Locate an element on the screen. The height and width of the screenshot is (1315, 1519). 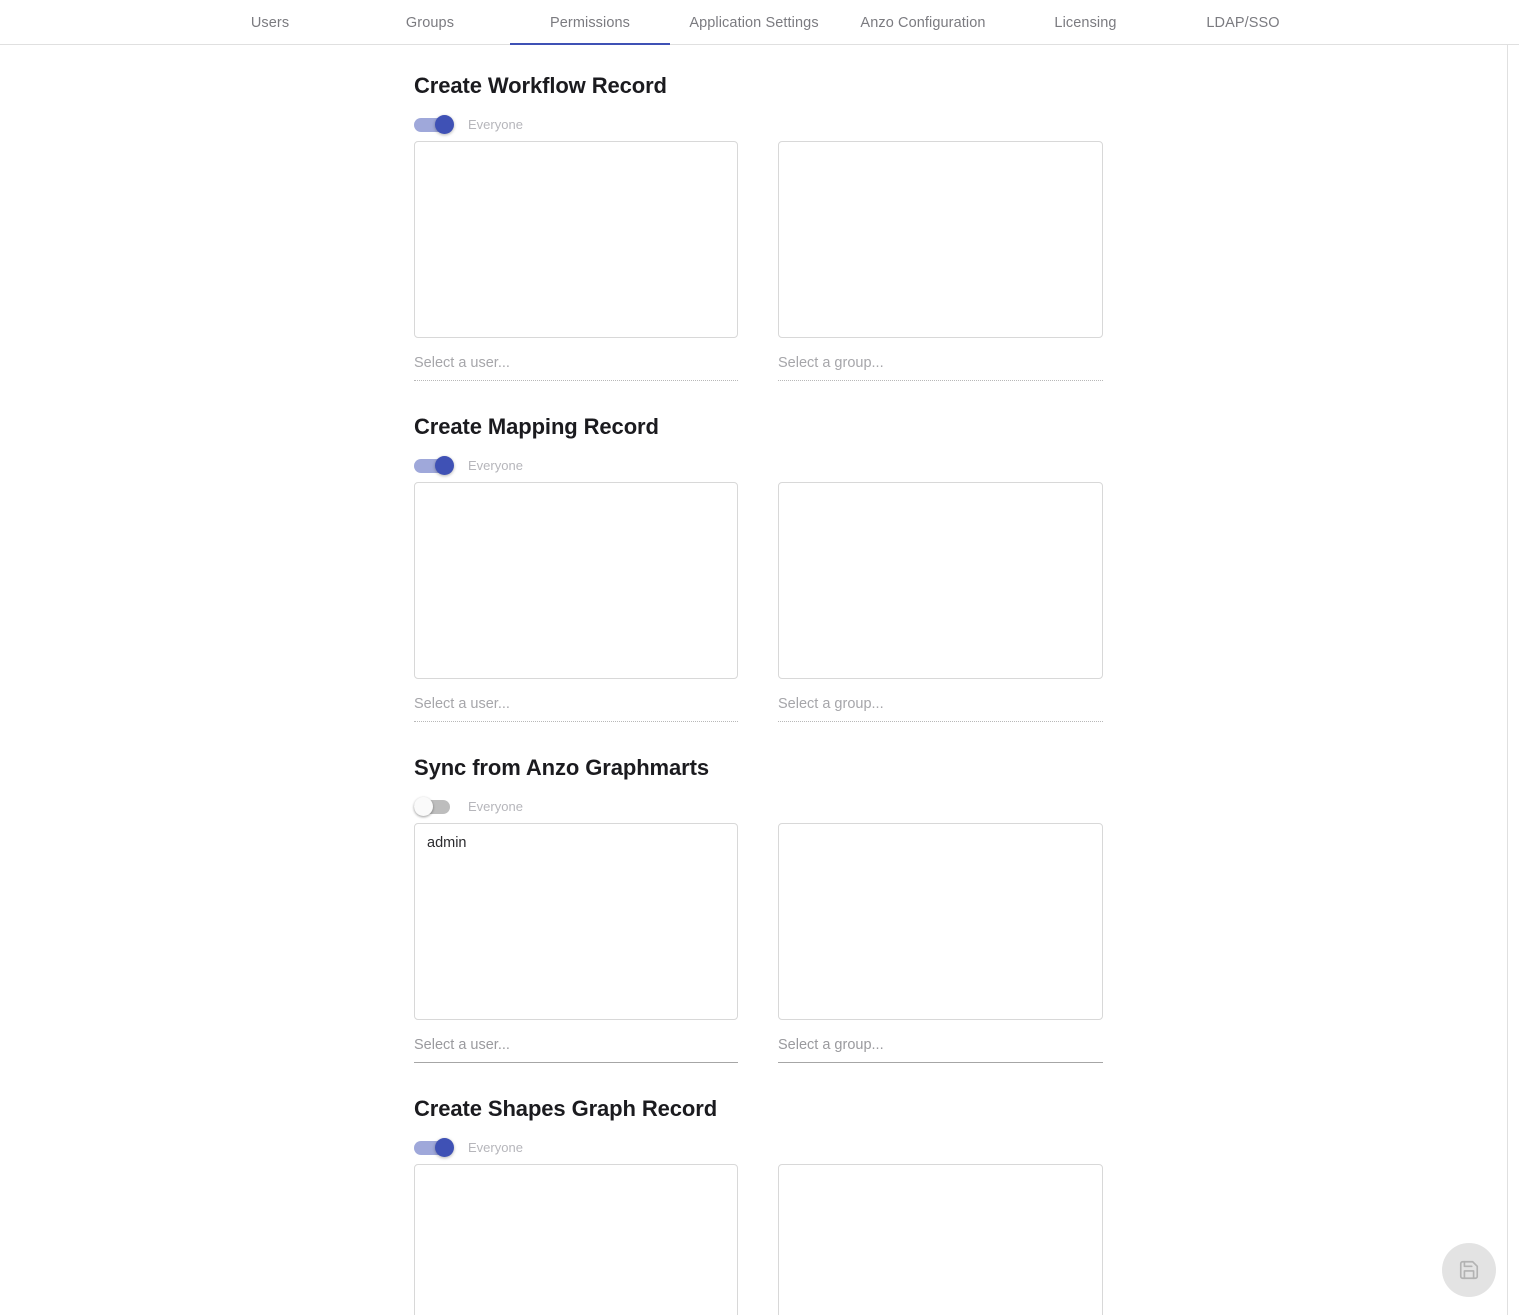
tab-users: Users is located at coordinates (270, 22).